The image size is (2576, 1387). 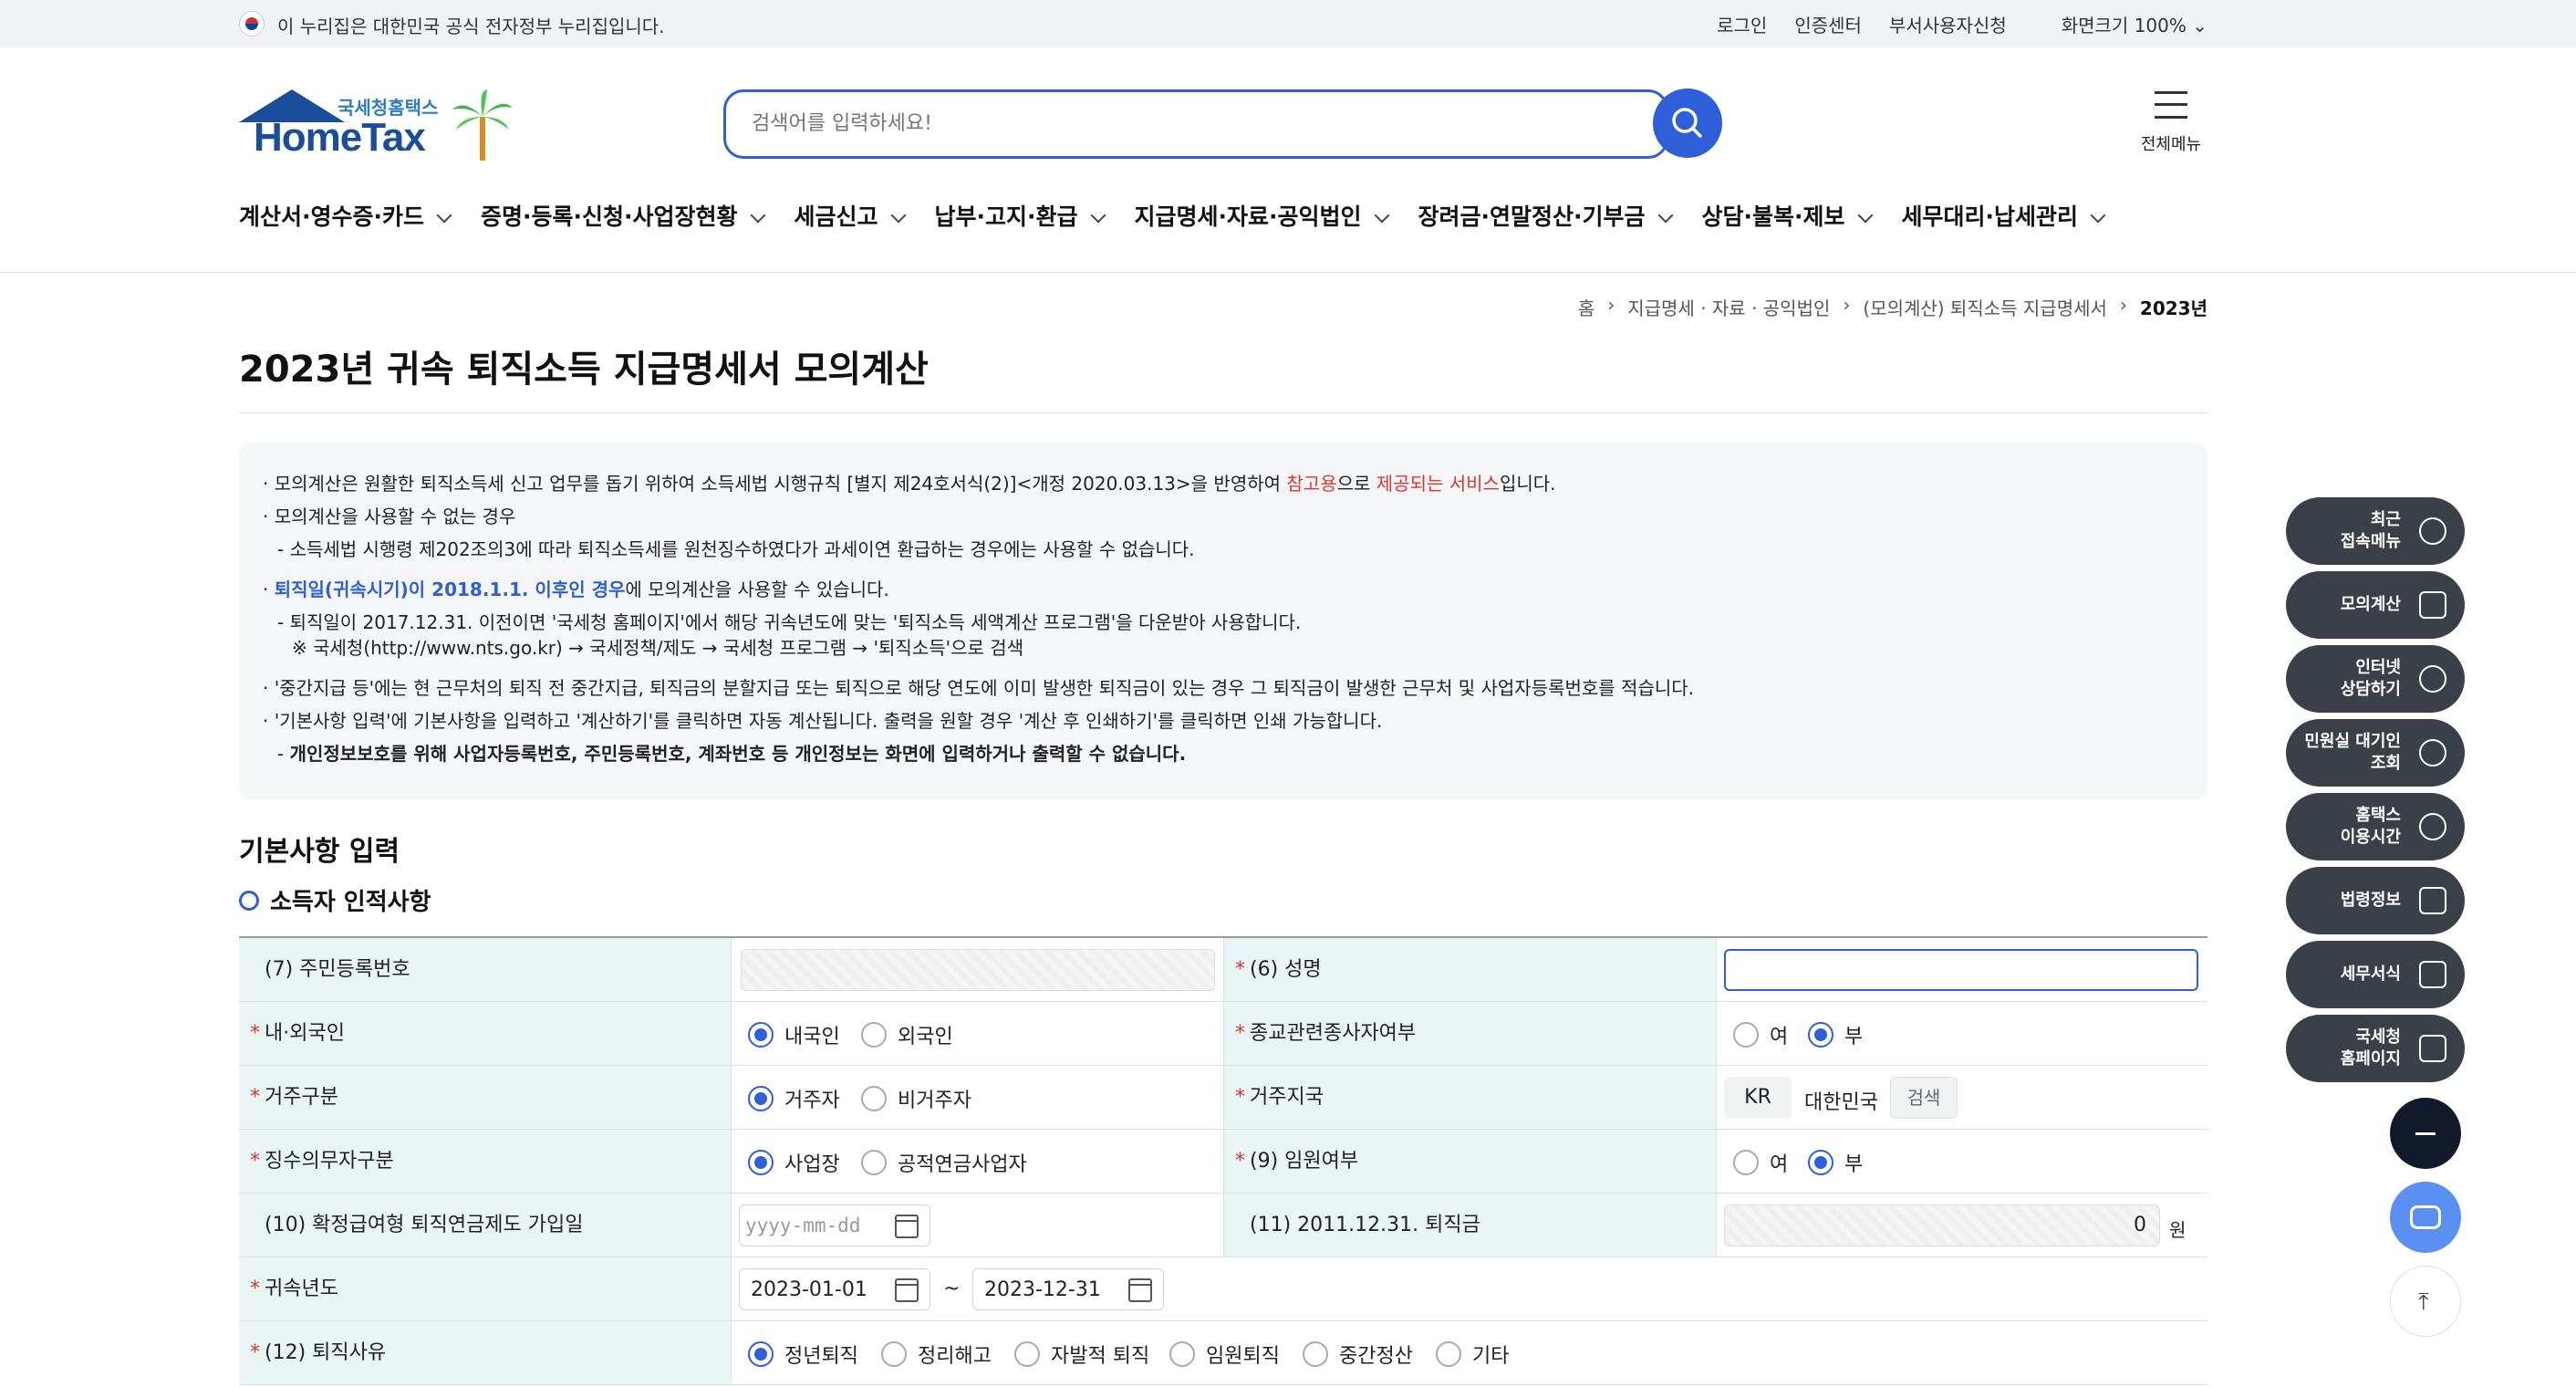 What do you see at coordinates (1841, 1102) in the screenshot?
I see `country-name: 대한민국` at bounding box center [1841, 1102].